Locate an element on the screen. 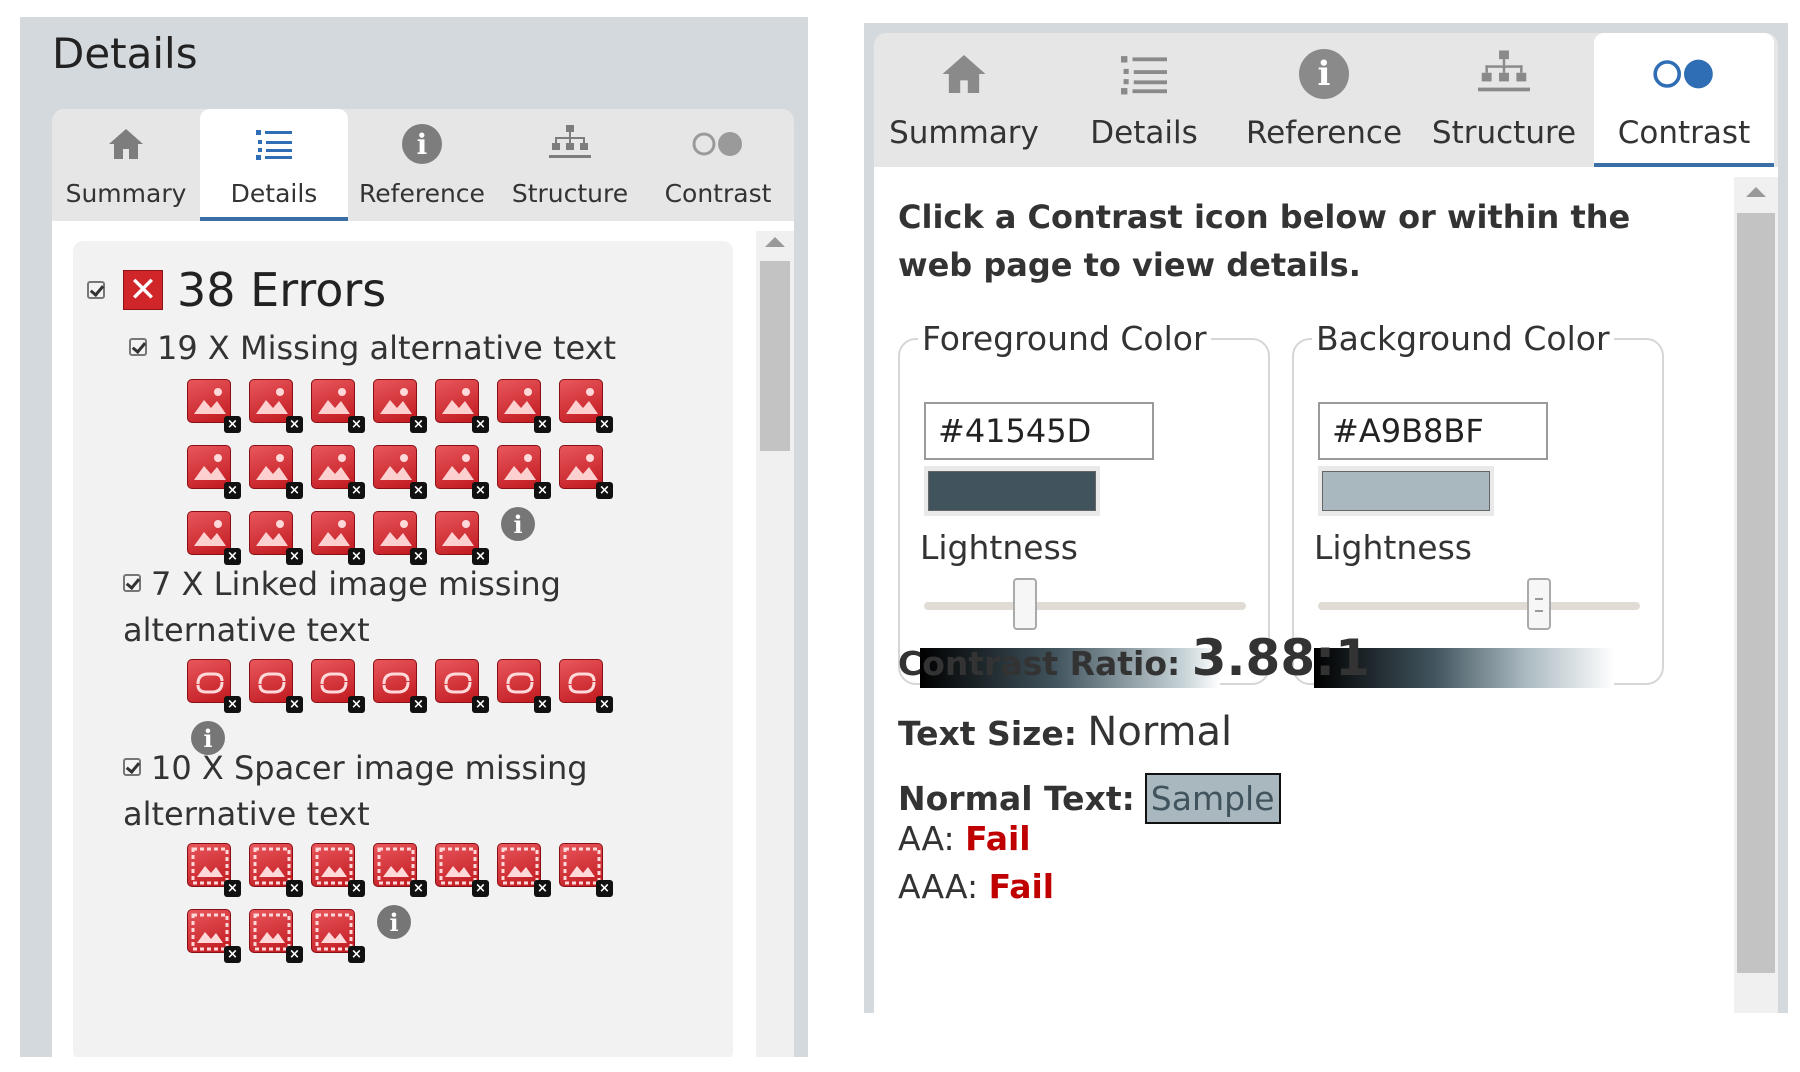 The height and width of the screenshot is (1072, 1800). group-title: 19 X Missing alternative text is located at coordinates (387, 348).